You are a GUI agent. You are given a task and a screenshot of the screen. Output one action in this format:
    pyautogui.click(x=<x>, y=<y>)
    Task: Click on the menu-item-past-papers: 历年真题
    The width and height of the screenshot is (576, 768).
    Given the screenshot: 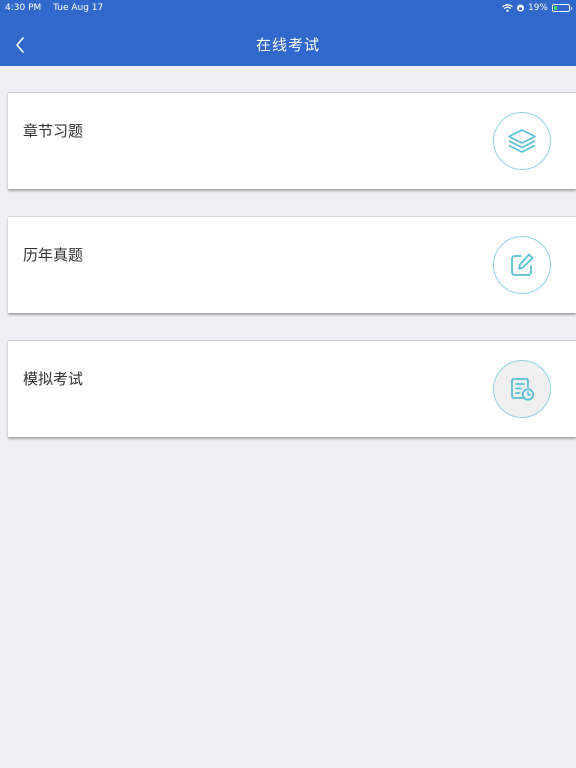 What is the action you would take?
    pyautogui.click(x=292, y=264)
    